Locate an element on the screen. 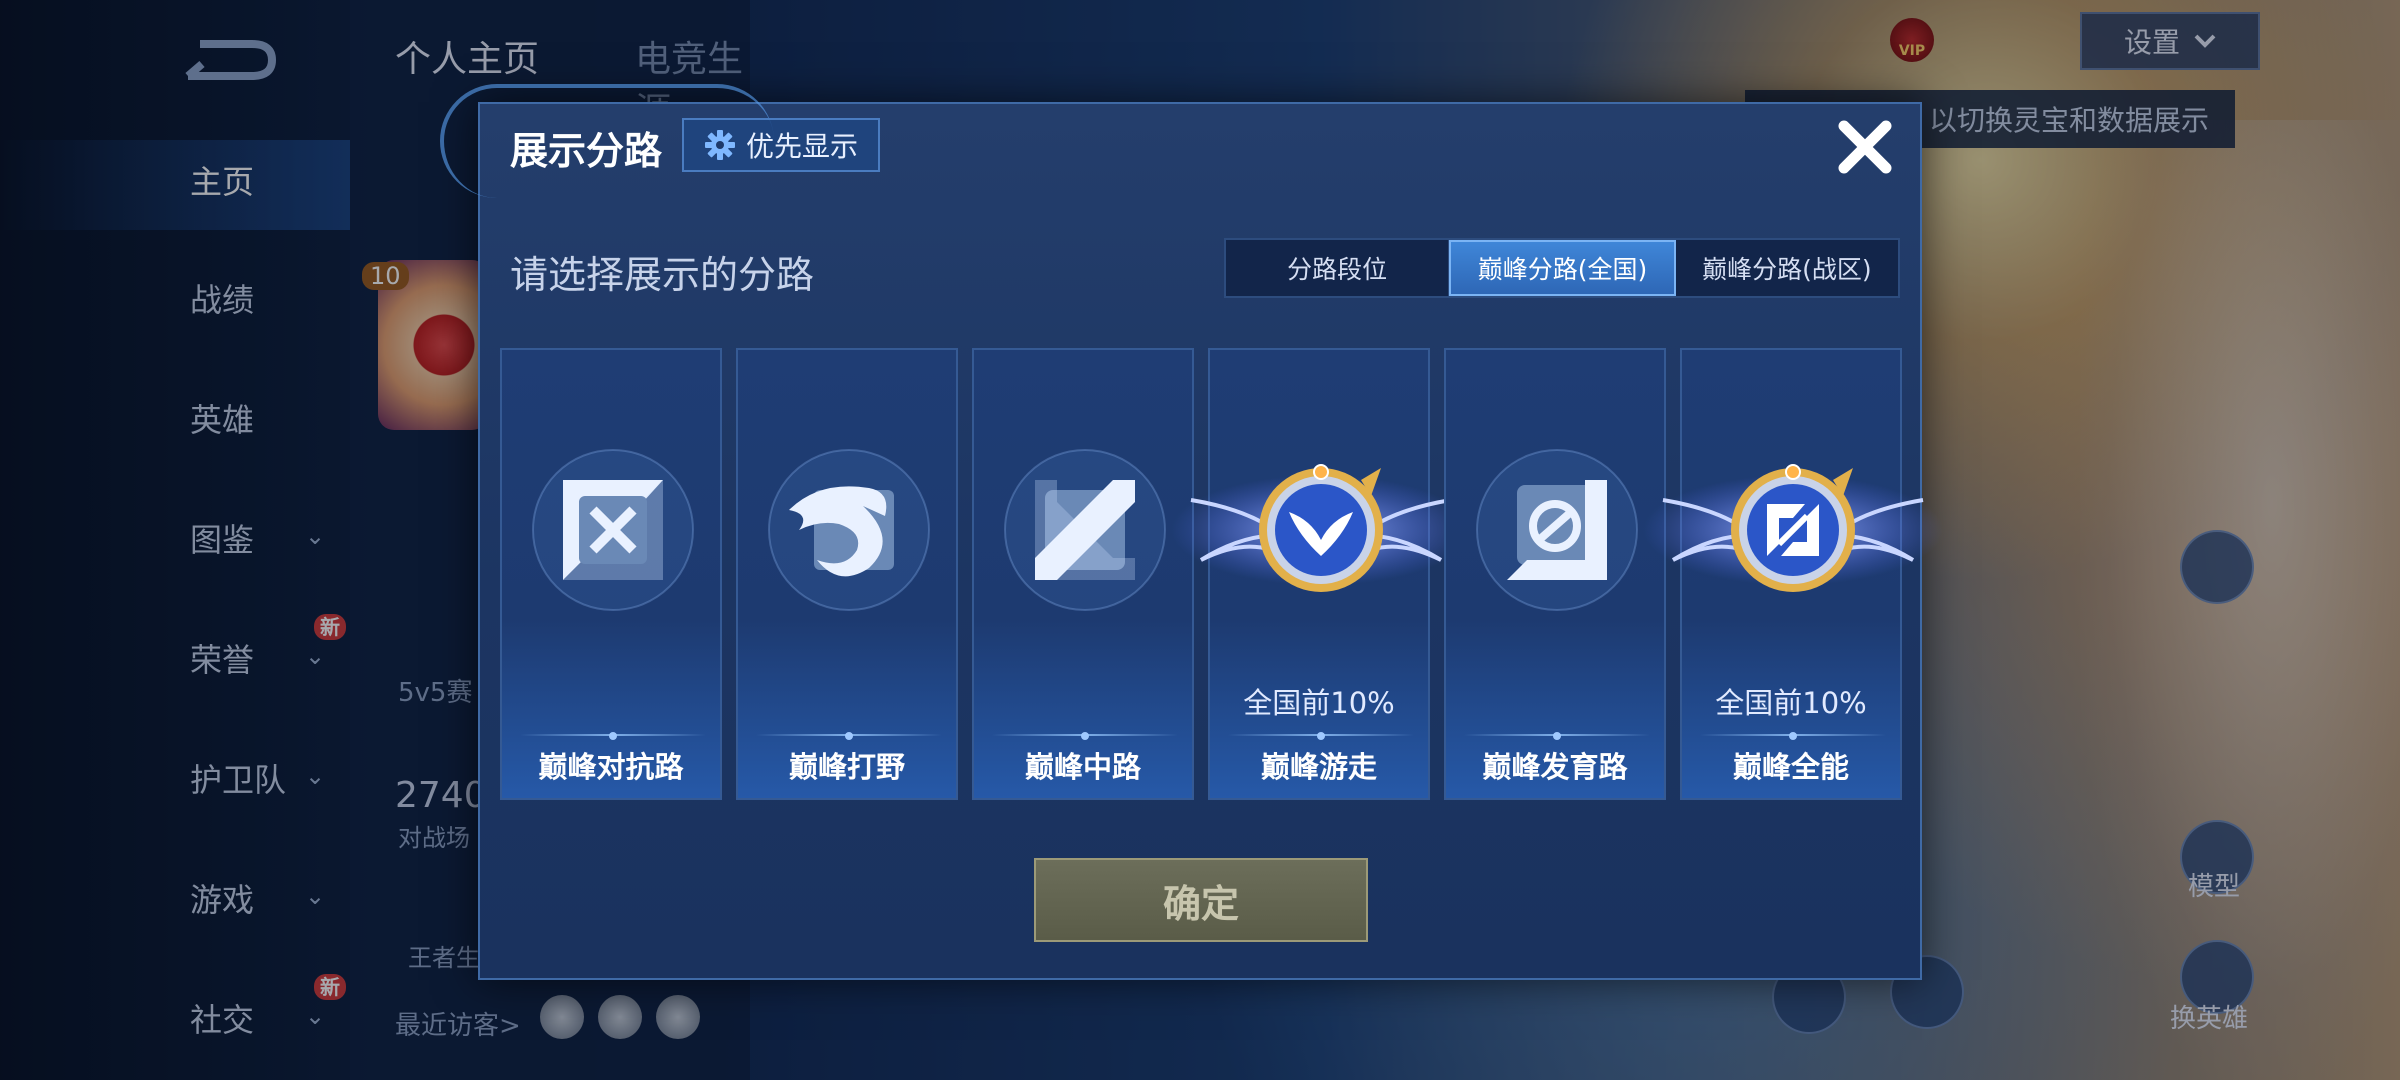  priority-display-label: 优先显示 is located at coordinates (801, 146).